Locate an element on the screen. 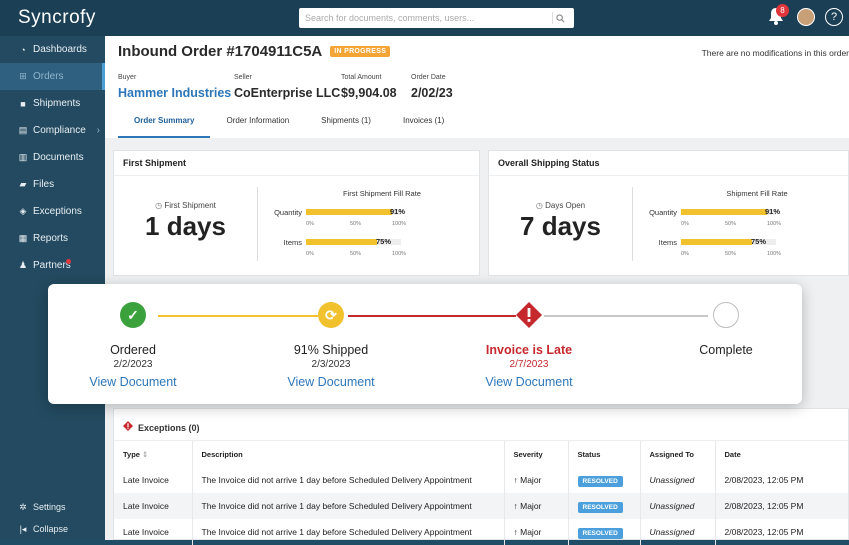 This screenshot has height=545, width=849. checkmark-icon: ✓ is located at coordinates (133, 315).